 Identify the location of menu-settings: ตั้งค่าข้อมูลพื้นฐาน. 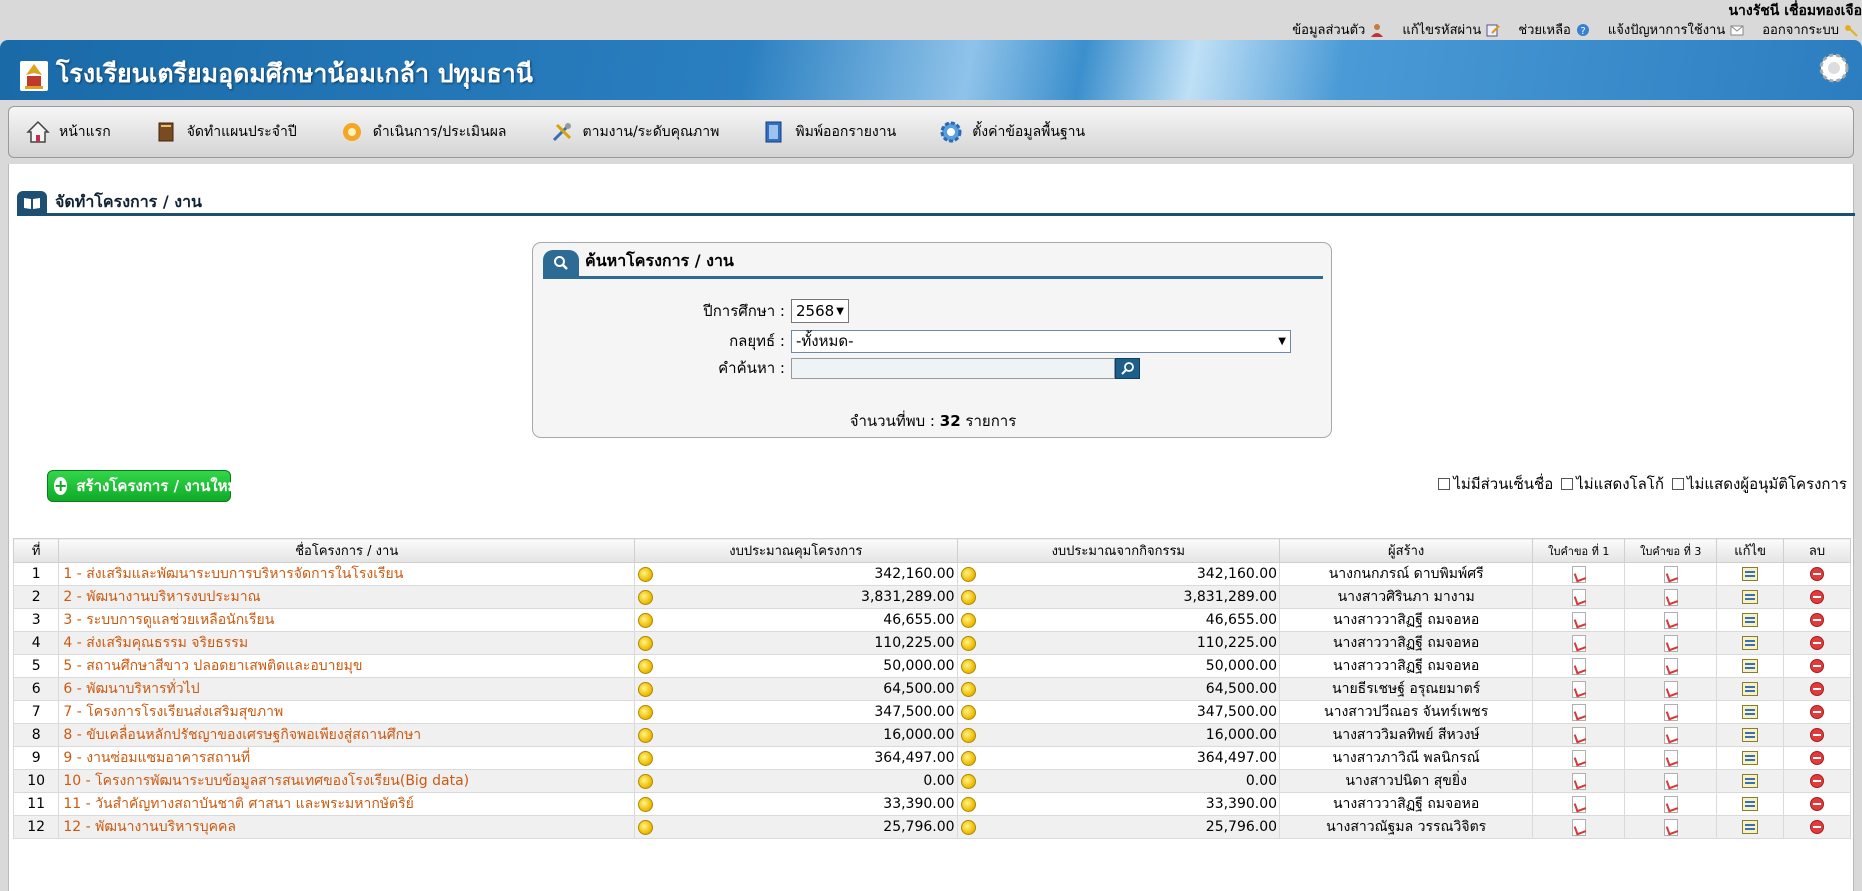
(1011, 132).